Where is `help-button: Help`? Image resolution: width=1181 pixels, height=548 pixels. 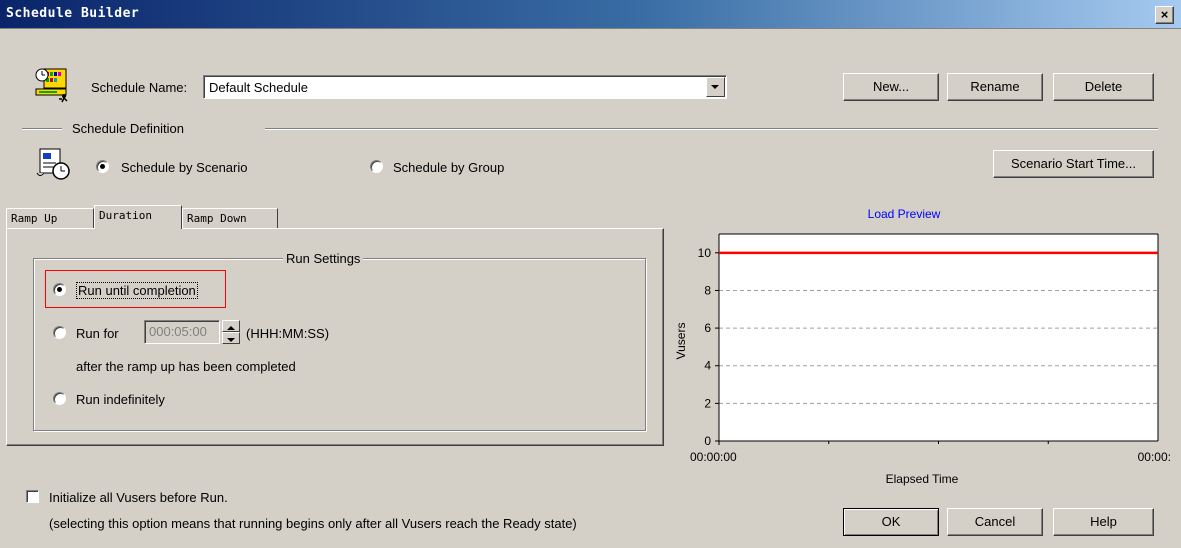
help-button: Help is located at coordinates (1103, 522).